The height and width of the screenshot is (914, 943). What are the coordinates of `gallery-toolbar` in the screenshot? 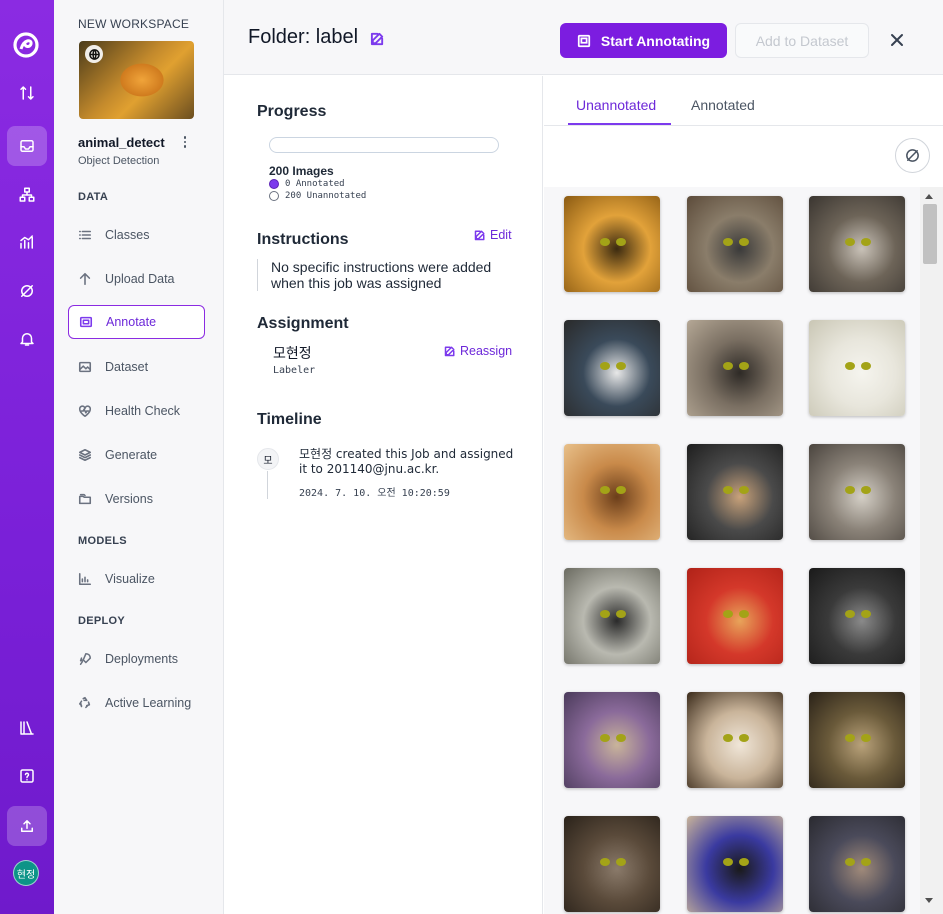 It's located at (743, 157).